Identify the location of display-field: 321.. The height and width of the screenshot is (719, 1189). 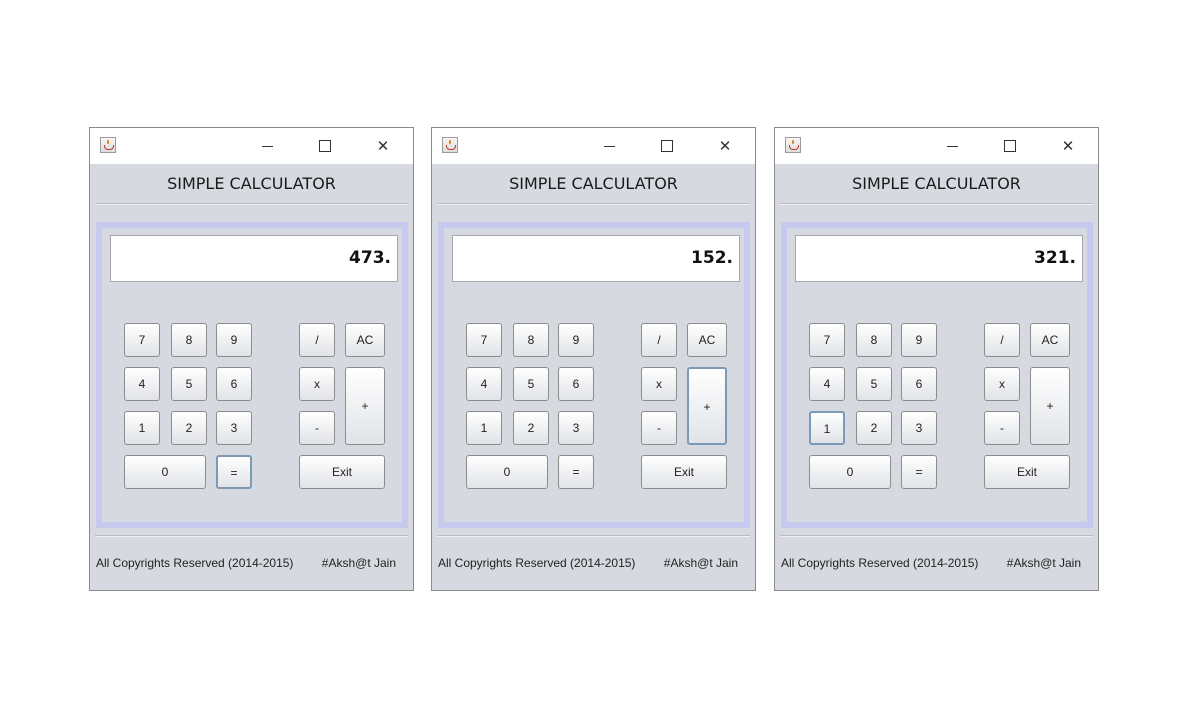
(939, 258).